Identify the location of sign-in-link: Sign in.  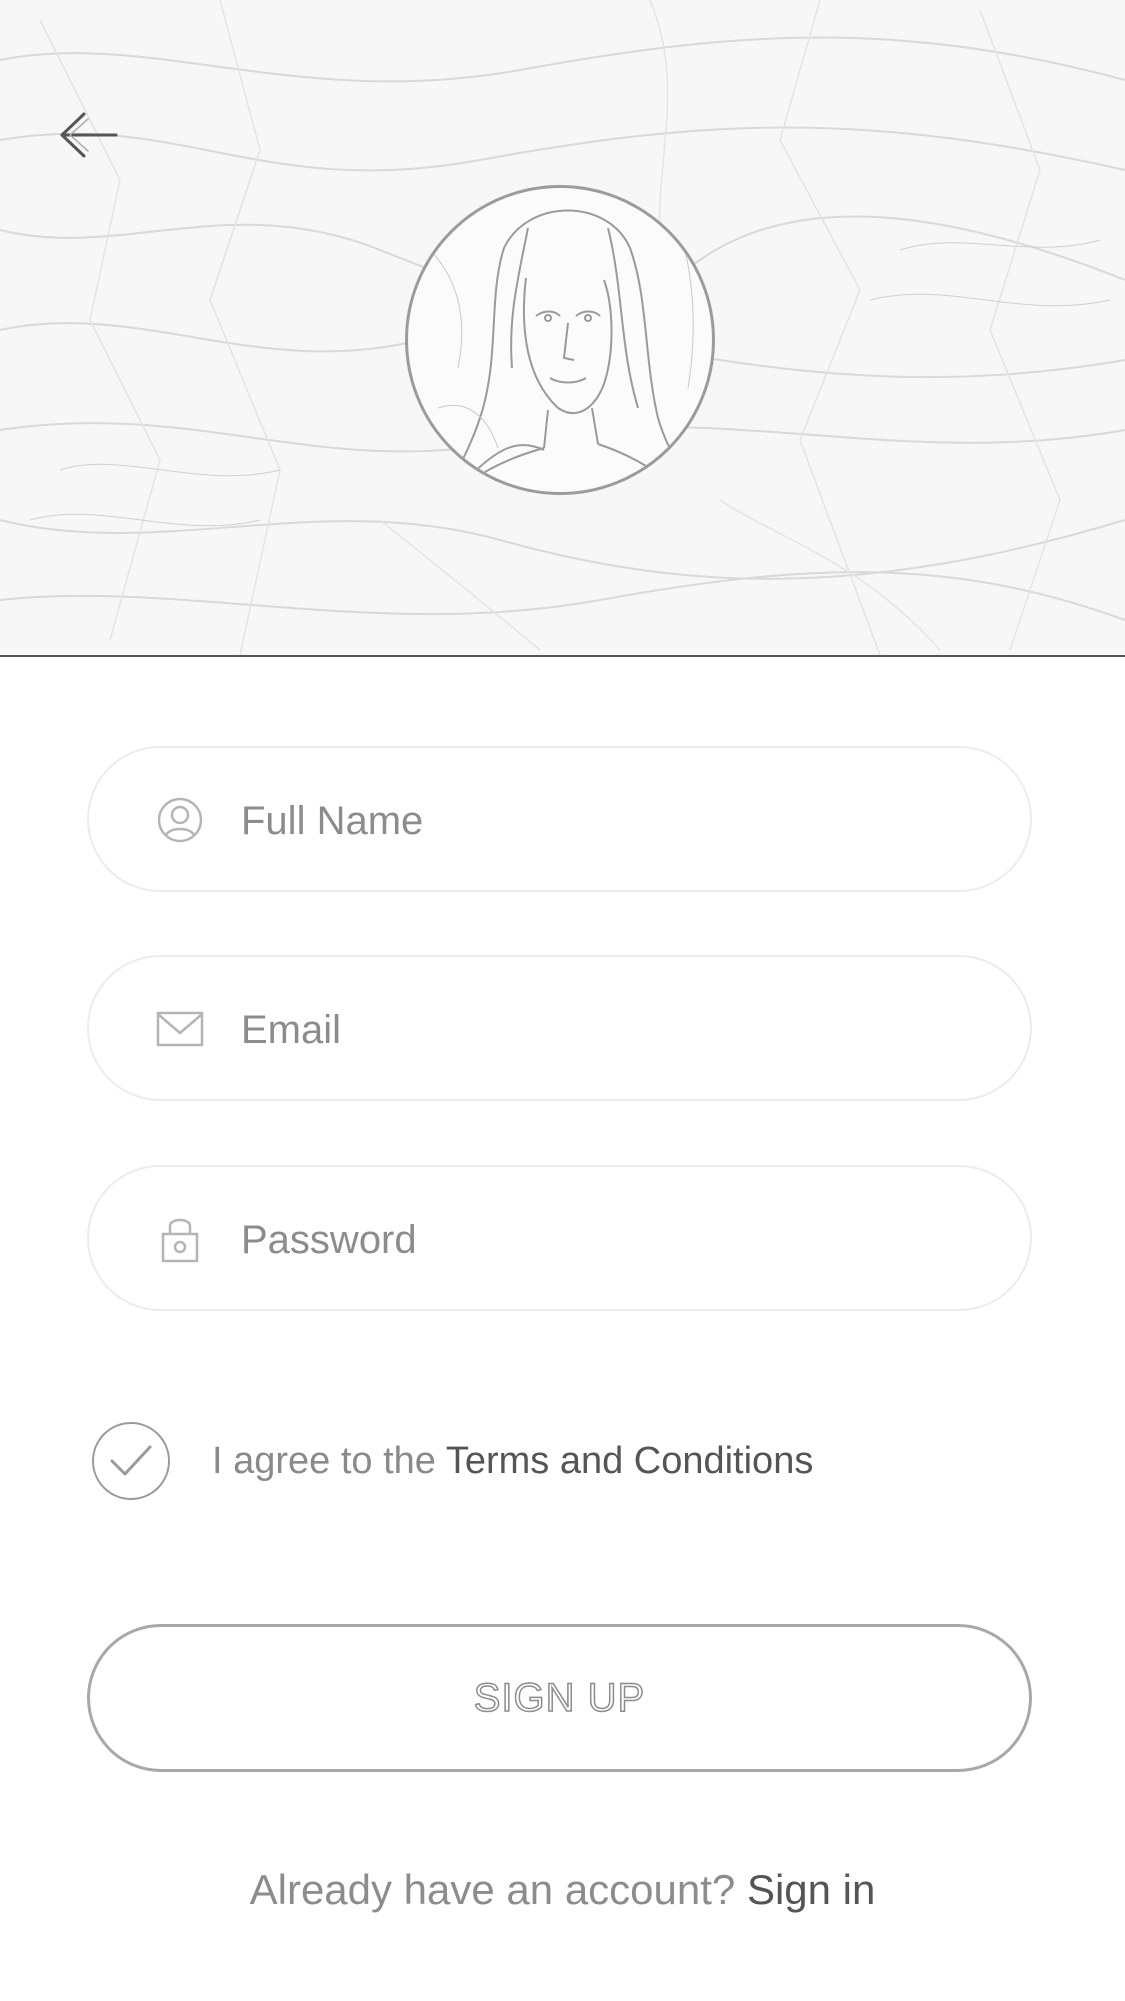
(811, 1889).